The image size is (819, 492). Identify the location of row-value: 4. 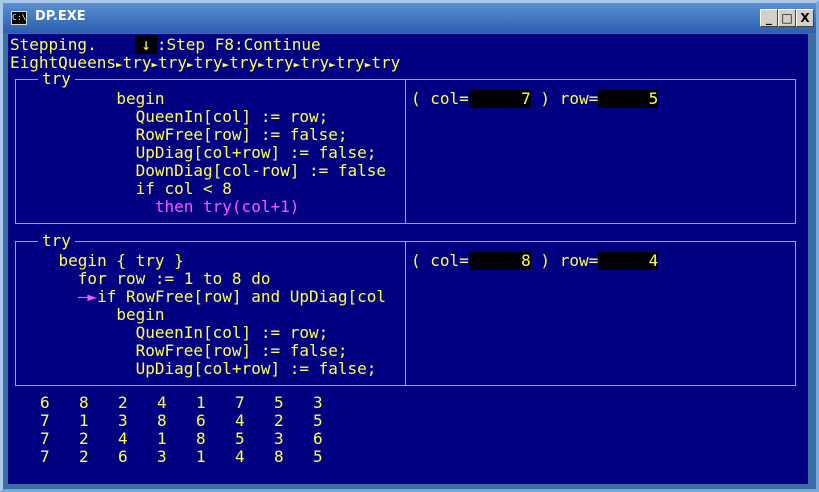
(628, 261).